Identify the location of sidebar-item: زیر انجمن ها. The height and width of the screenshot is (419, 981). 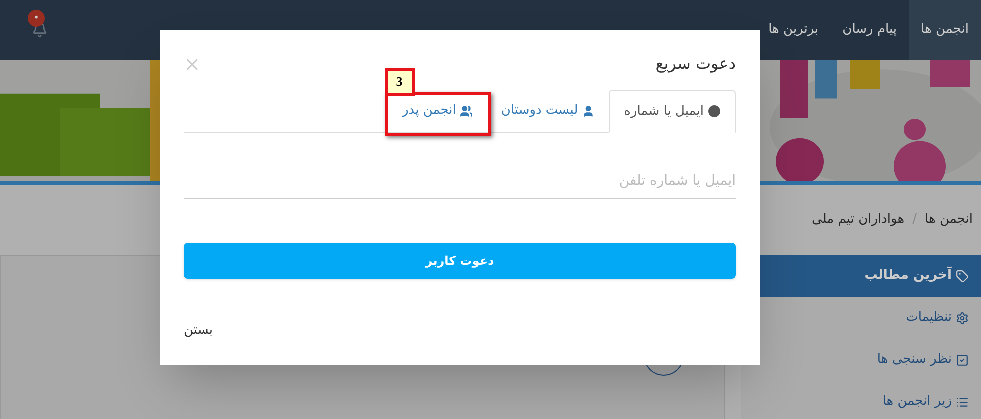
(861, 400).